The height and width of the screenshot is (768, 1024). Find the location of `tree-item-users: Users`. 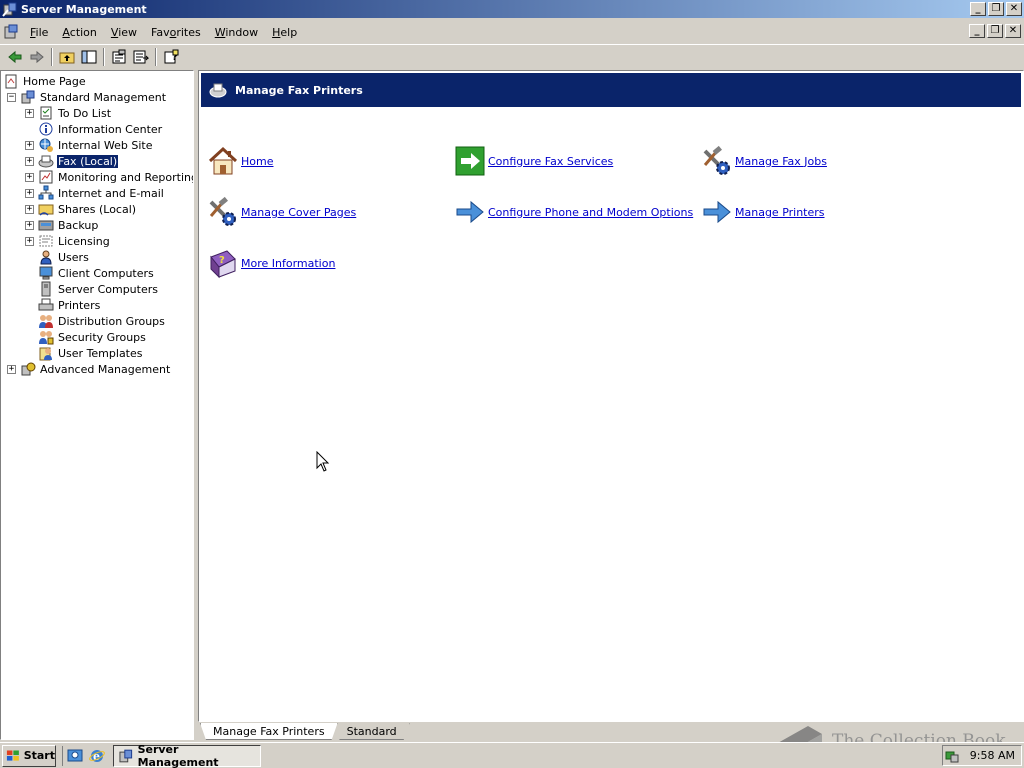

tree-item-users: Users is located at coordinates (64, 257).